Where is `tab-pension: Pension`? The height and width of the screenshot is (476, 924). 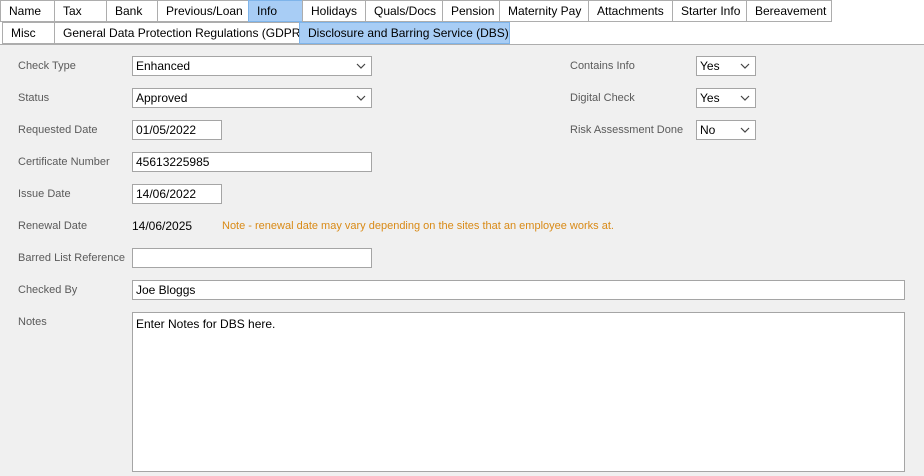 tab-pension: Pension is located at coordinates (470, 11).